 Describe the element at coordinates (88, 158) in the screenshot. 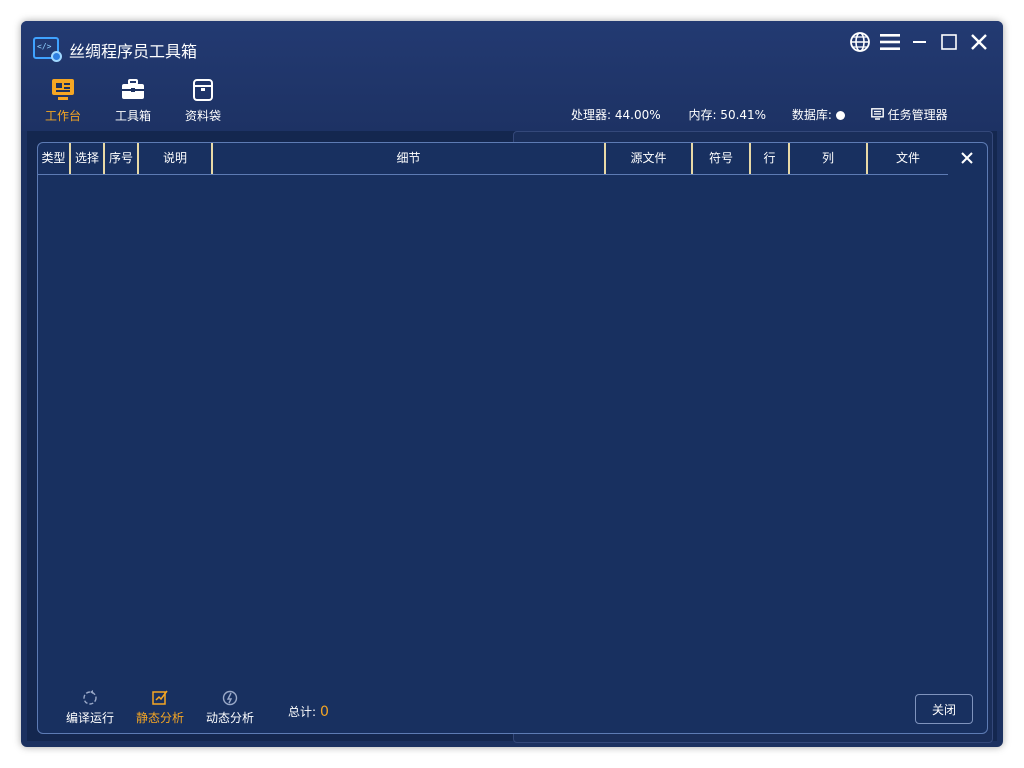

I see `column-header-select: 选择` at that location.